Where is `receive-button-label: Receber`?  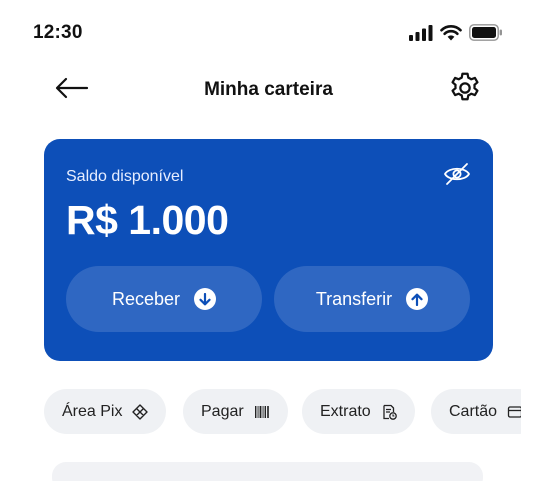 receive-button-label: Receber is located at coordinates (146, 298).